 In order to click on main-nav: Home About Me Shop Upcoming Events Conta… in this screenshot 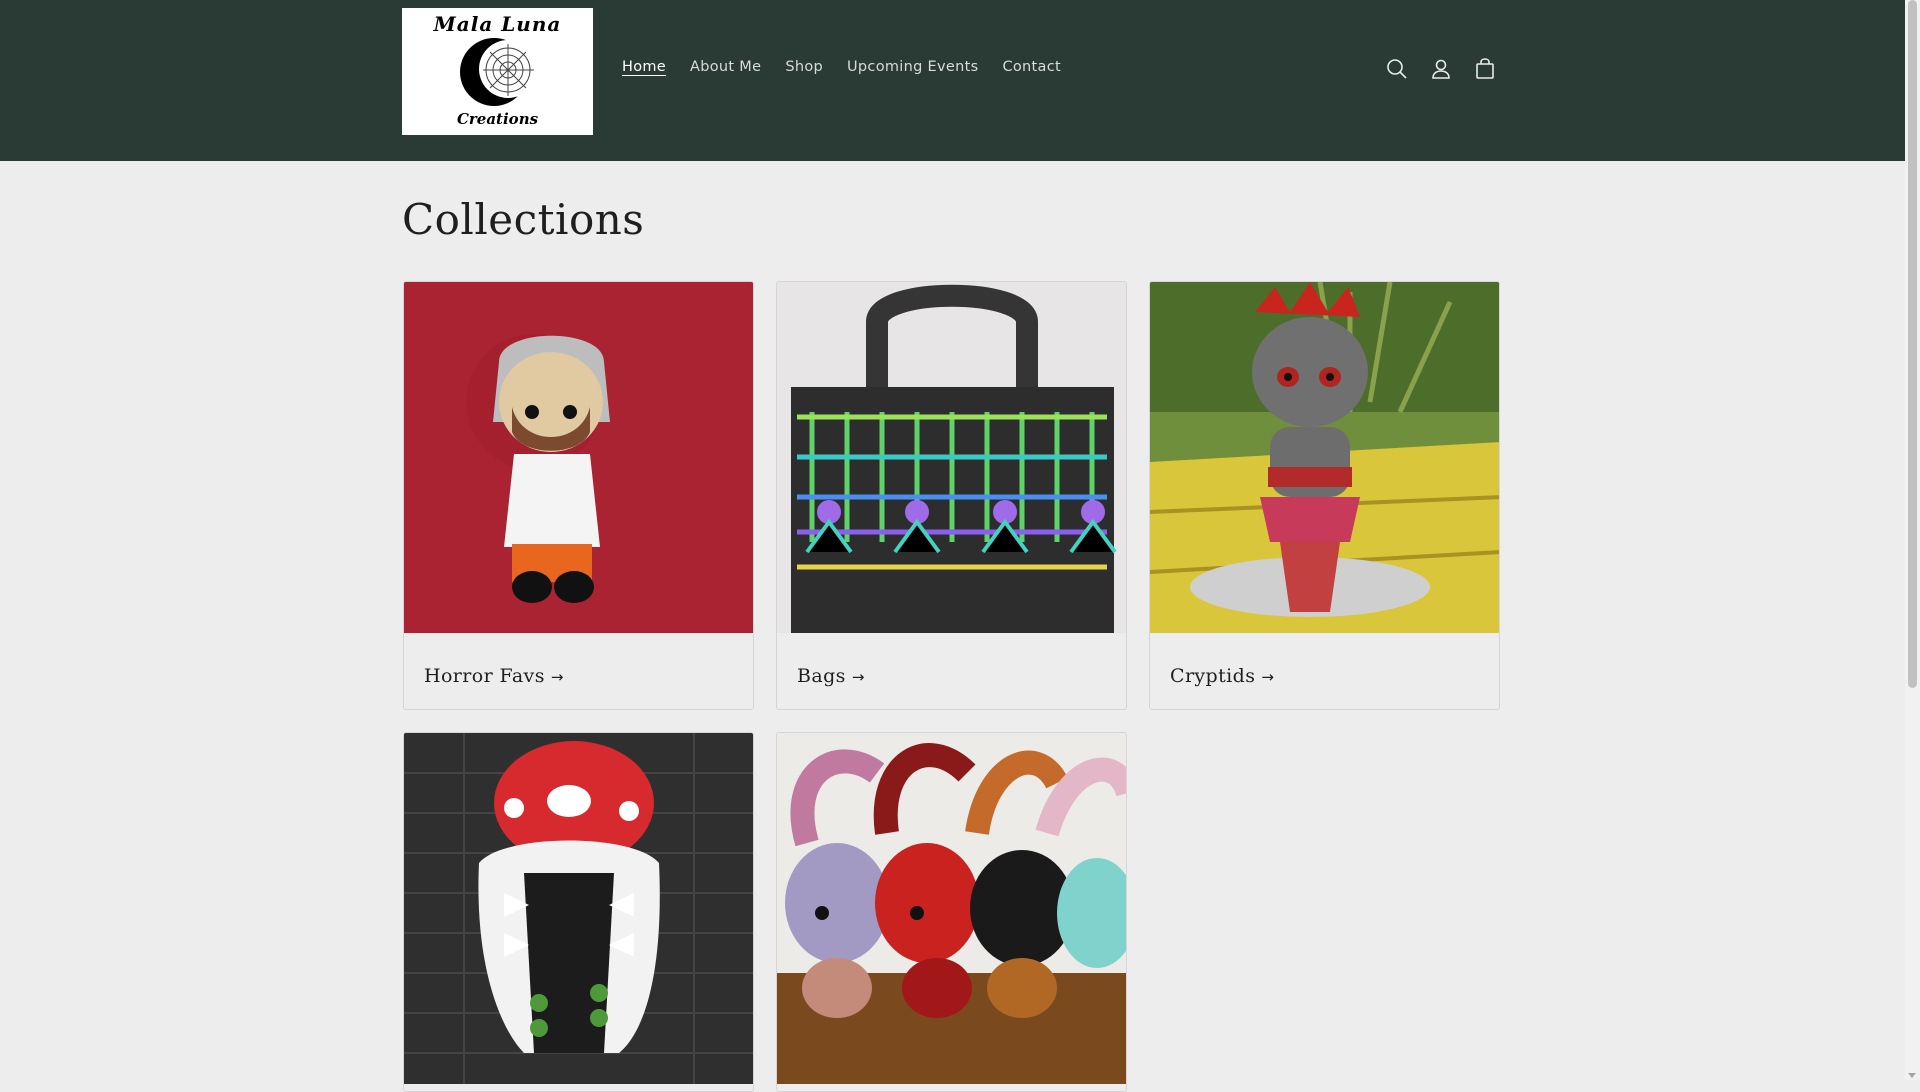, I will do `click(853, 71)`.